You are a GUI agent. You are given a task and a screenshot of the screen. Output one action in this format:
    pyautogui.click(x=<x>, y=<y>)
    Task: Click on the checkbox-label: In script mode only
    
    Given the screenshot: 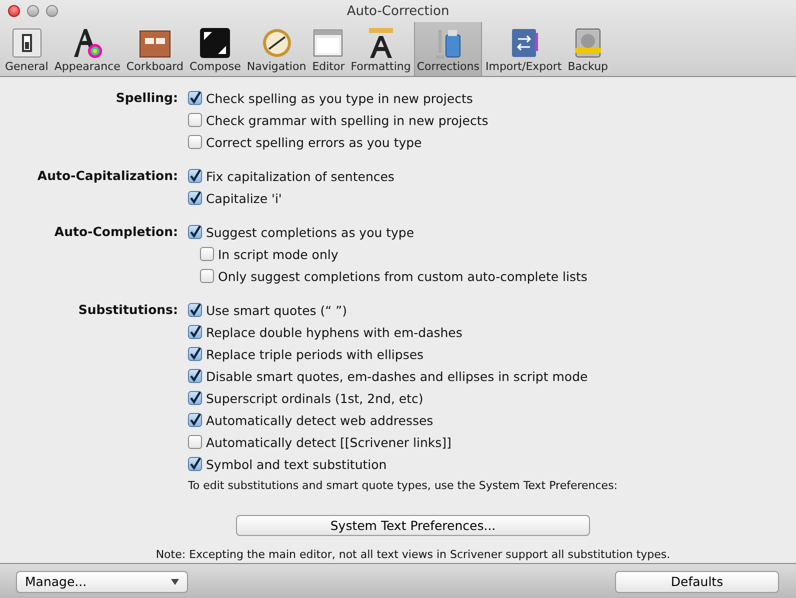 What is the action you would take?
    pyautogui.click(x=278, y=254)
    